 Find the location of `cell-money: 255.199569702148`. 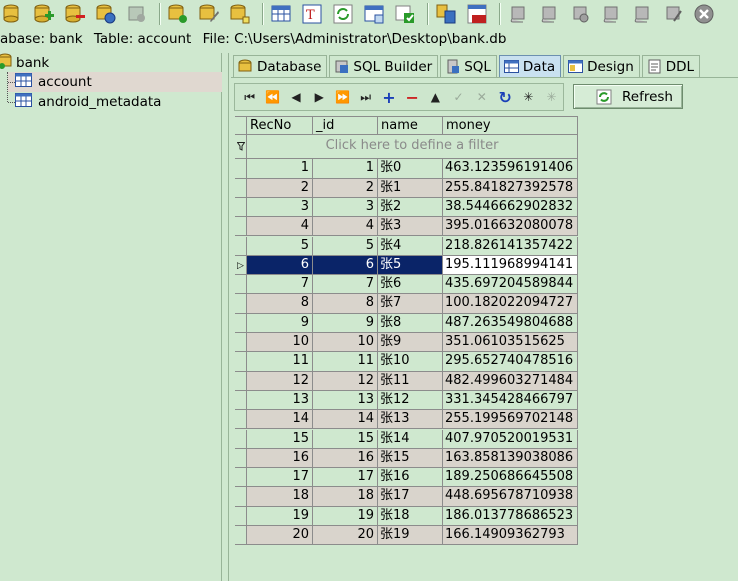

cell-money: 255.199569702148 is located at coordinates (510, 420).